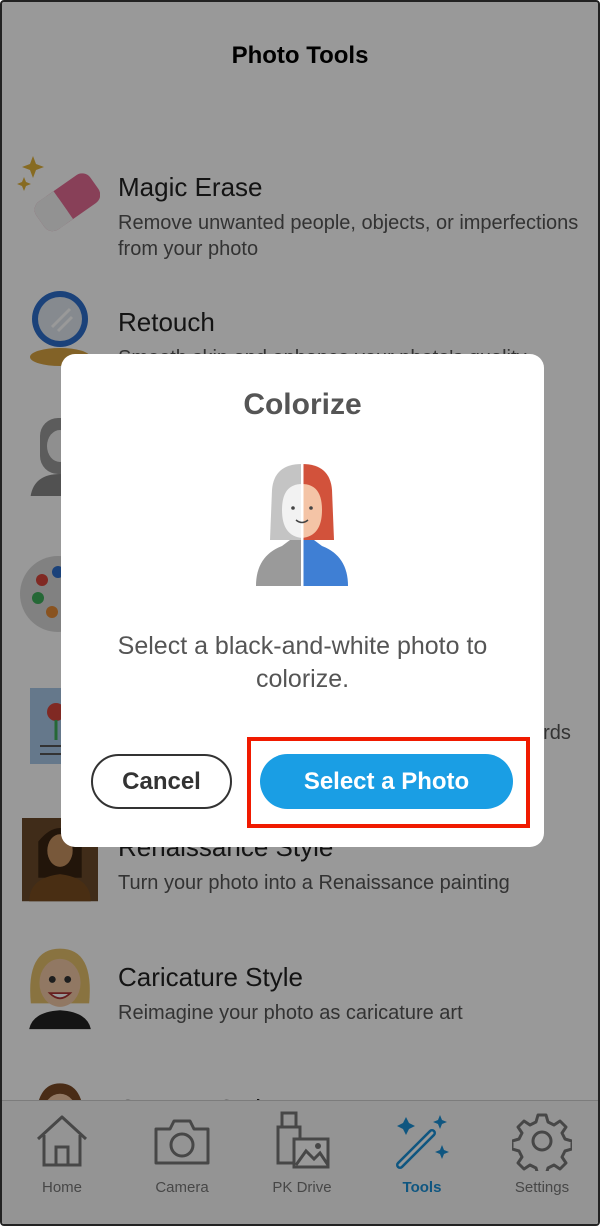 The height and width of the screenshot is (1226, 600). Describe the element at coordinates (302, 524) in the screenshot. I see `colorize-portrait-icon` at that location.